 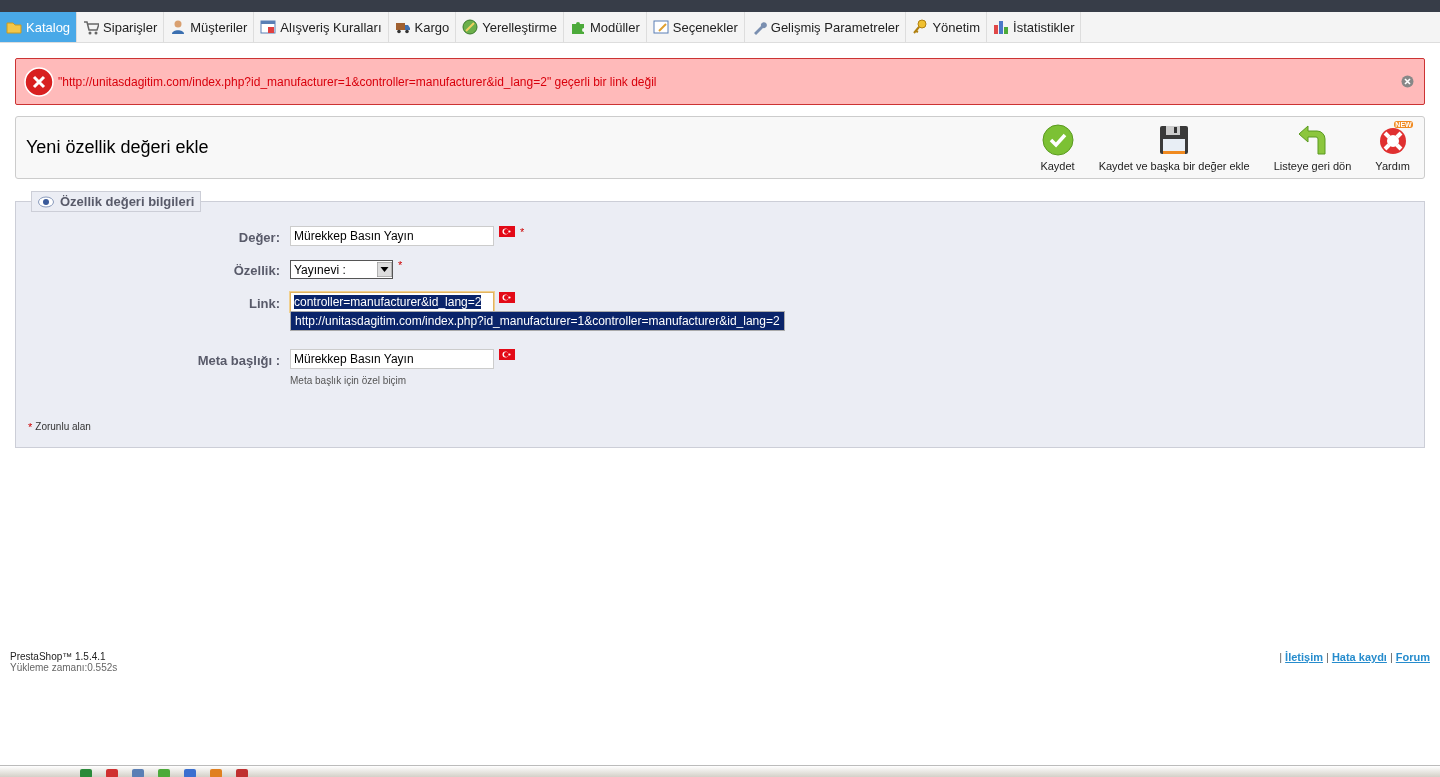 I want to click on page-title: Yeni özellik değeri ekle, so click(x=118, y=147).